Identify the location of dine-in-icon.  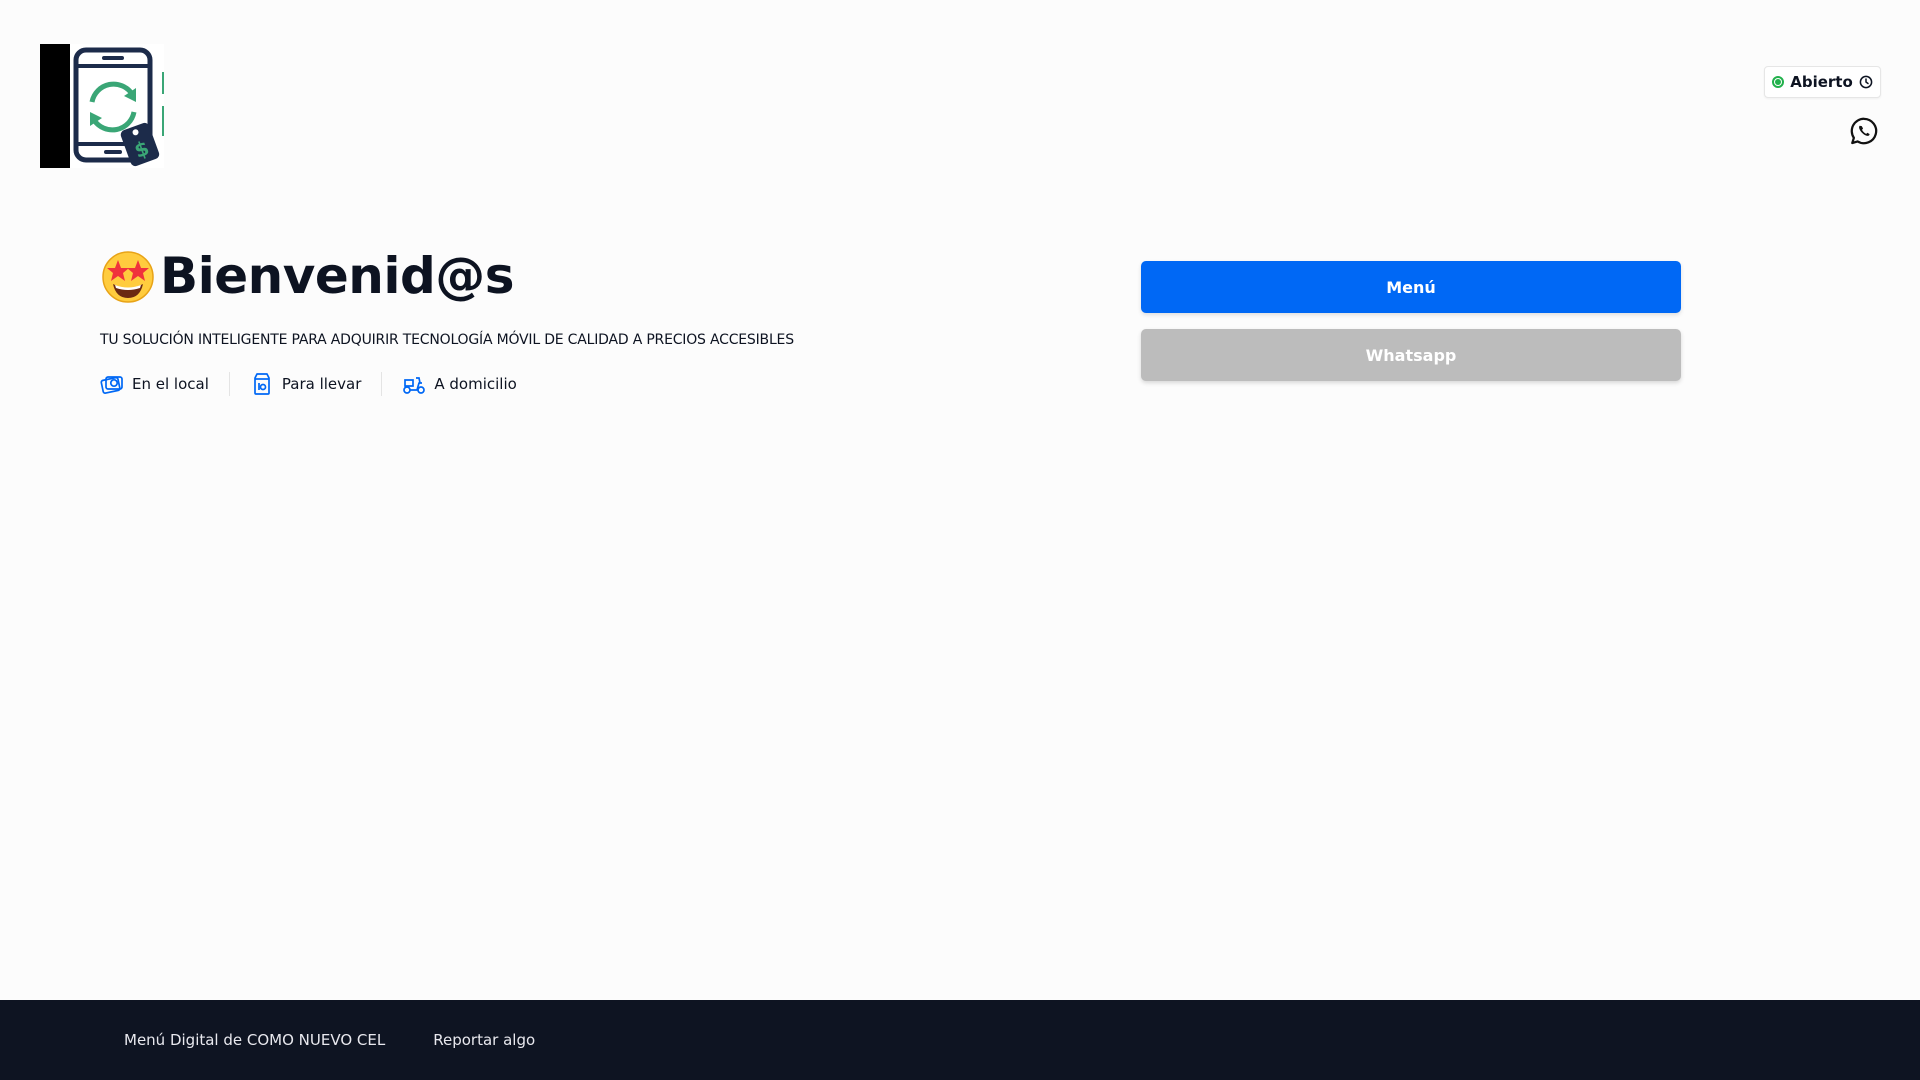
(111, 385).